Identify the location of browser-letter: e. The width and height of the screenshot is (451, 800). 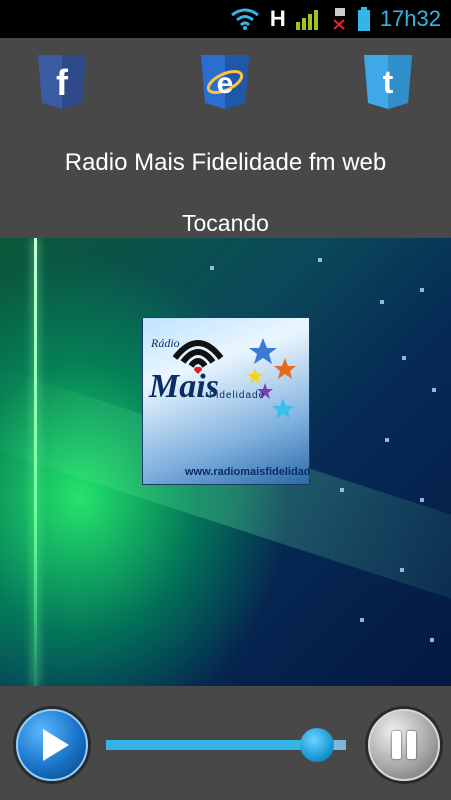
(225, 83).